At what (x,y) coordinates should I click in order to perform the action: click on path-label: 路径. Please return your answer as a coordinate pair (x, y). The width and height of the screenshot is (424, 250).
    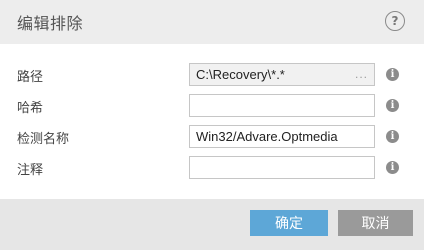
    Looking at the image, I should click on (30, 77).